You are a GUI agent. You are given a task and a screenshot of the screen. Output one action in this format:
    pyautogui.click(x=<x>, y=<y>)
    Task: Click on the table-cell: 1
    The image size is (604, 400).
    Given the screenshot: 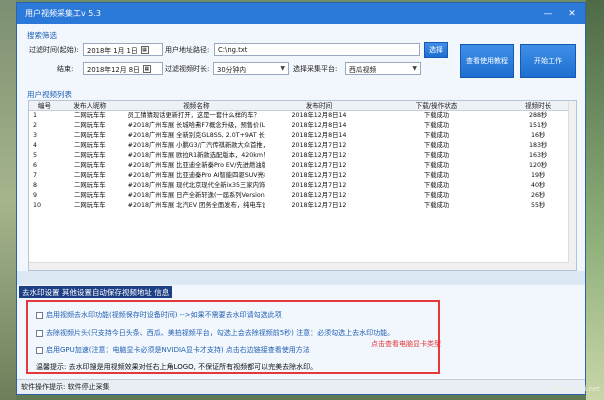 What is the action you would take?
    pyautogui.click(x=35, y=115)
    